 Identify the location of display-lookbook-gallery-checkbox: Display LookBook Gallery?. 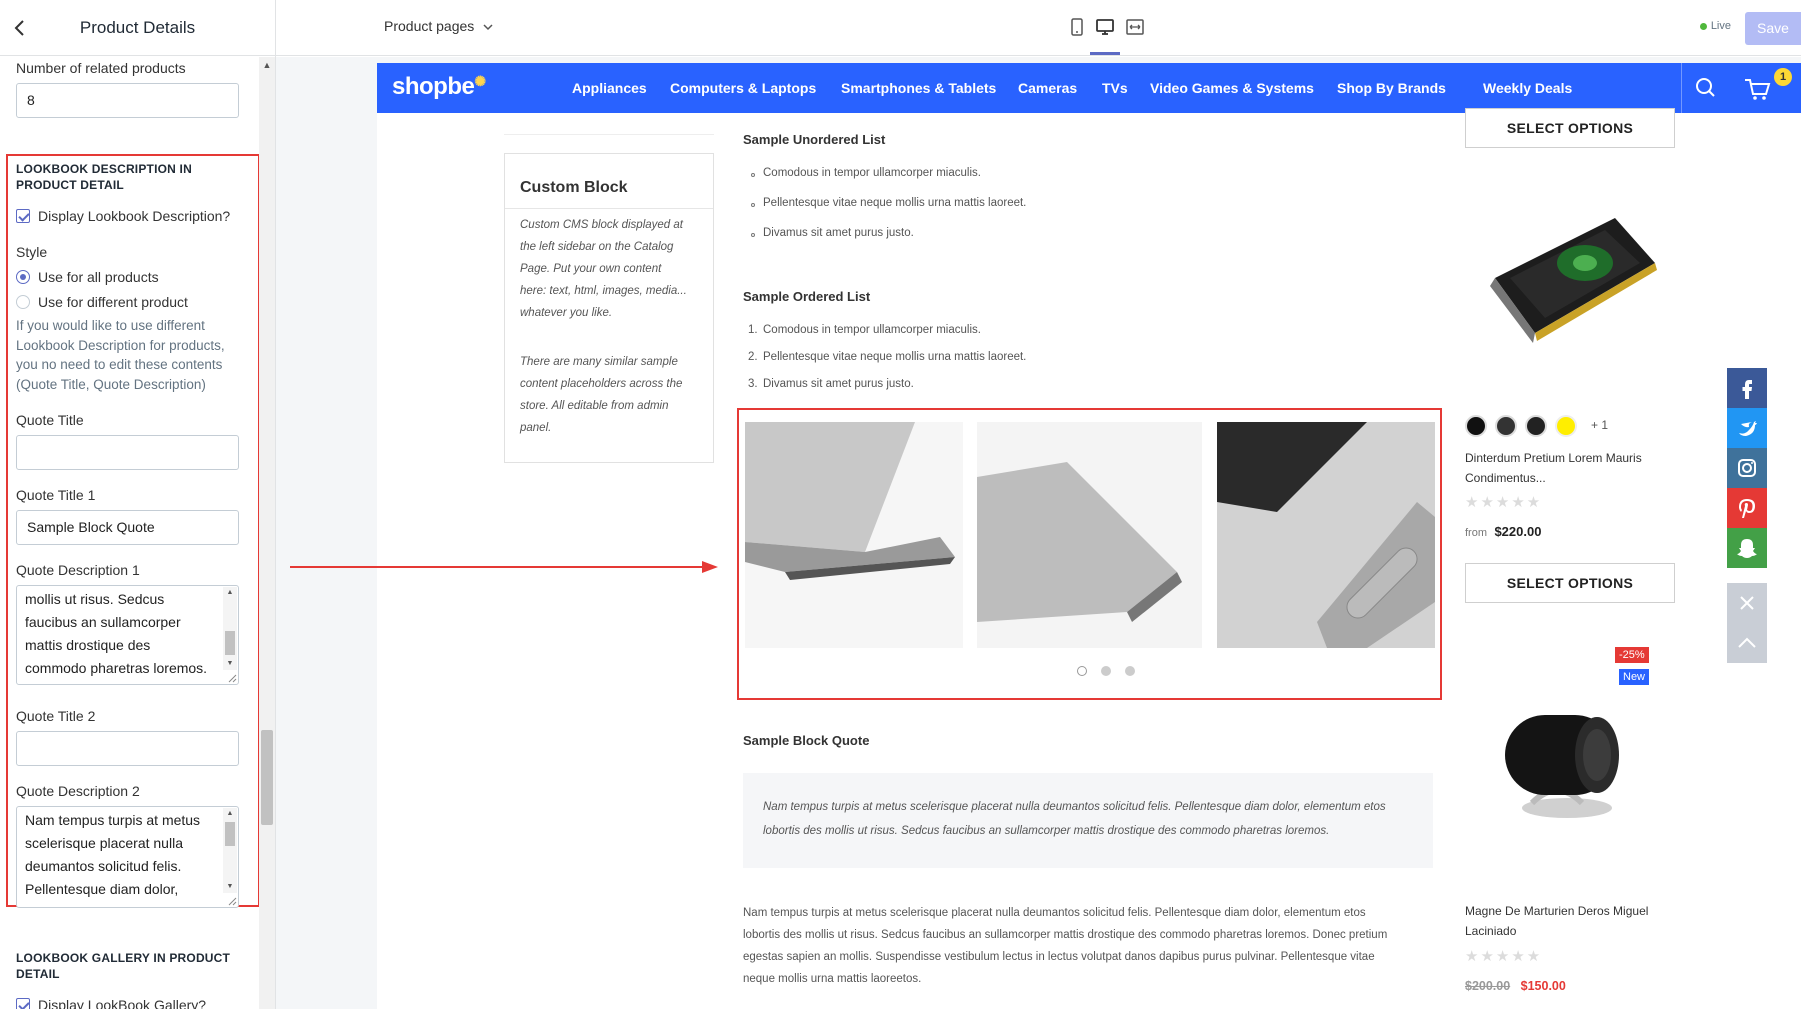
(111, 1003).